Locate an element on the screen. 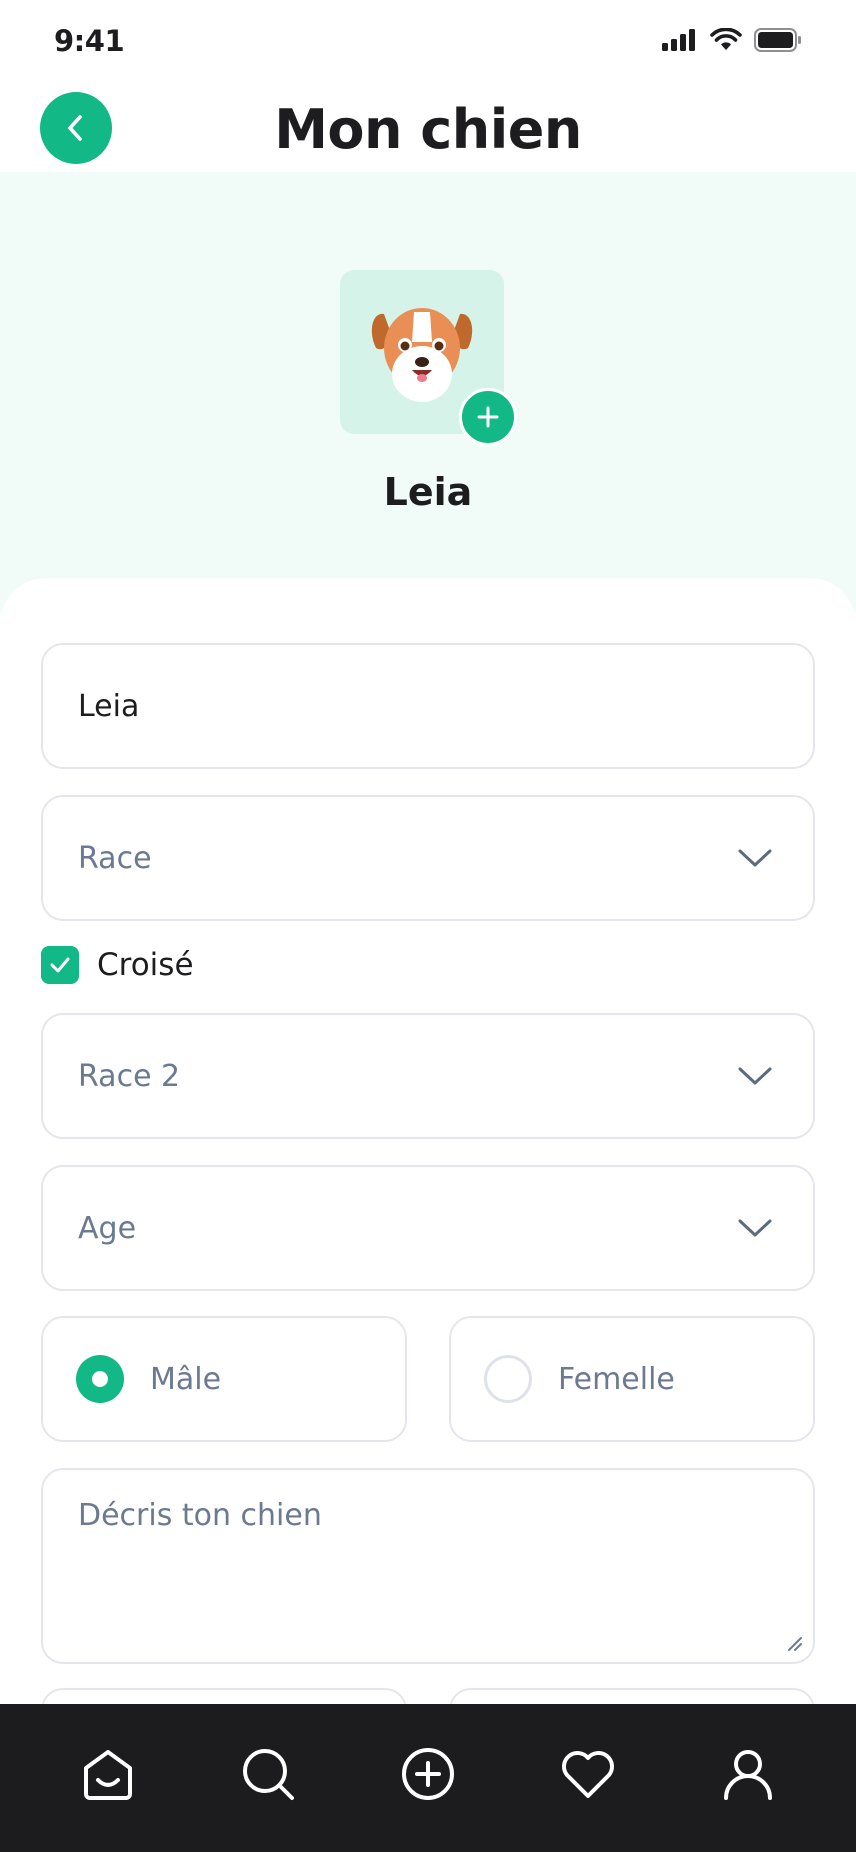  plus-icon is located at coordinates (488, 417).